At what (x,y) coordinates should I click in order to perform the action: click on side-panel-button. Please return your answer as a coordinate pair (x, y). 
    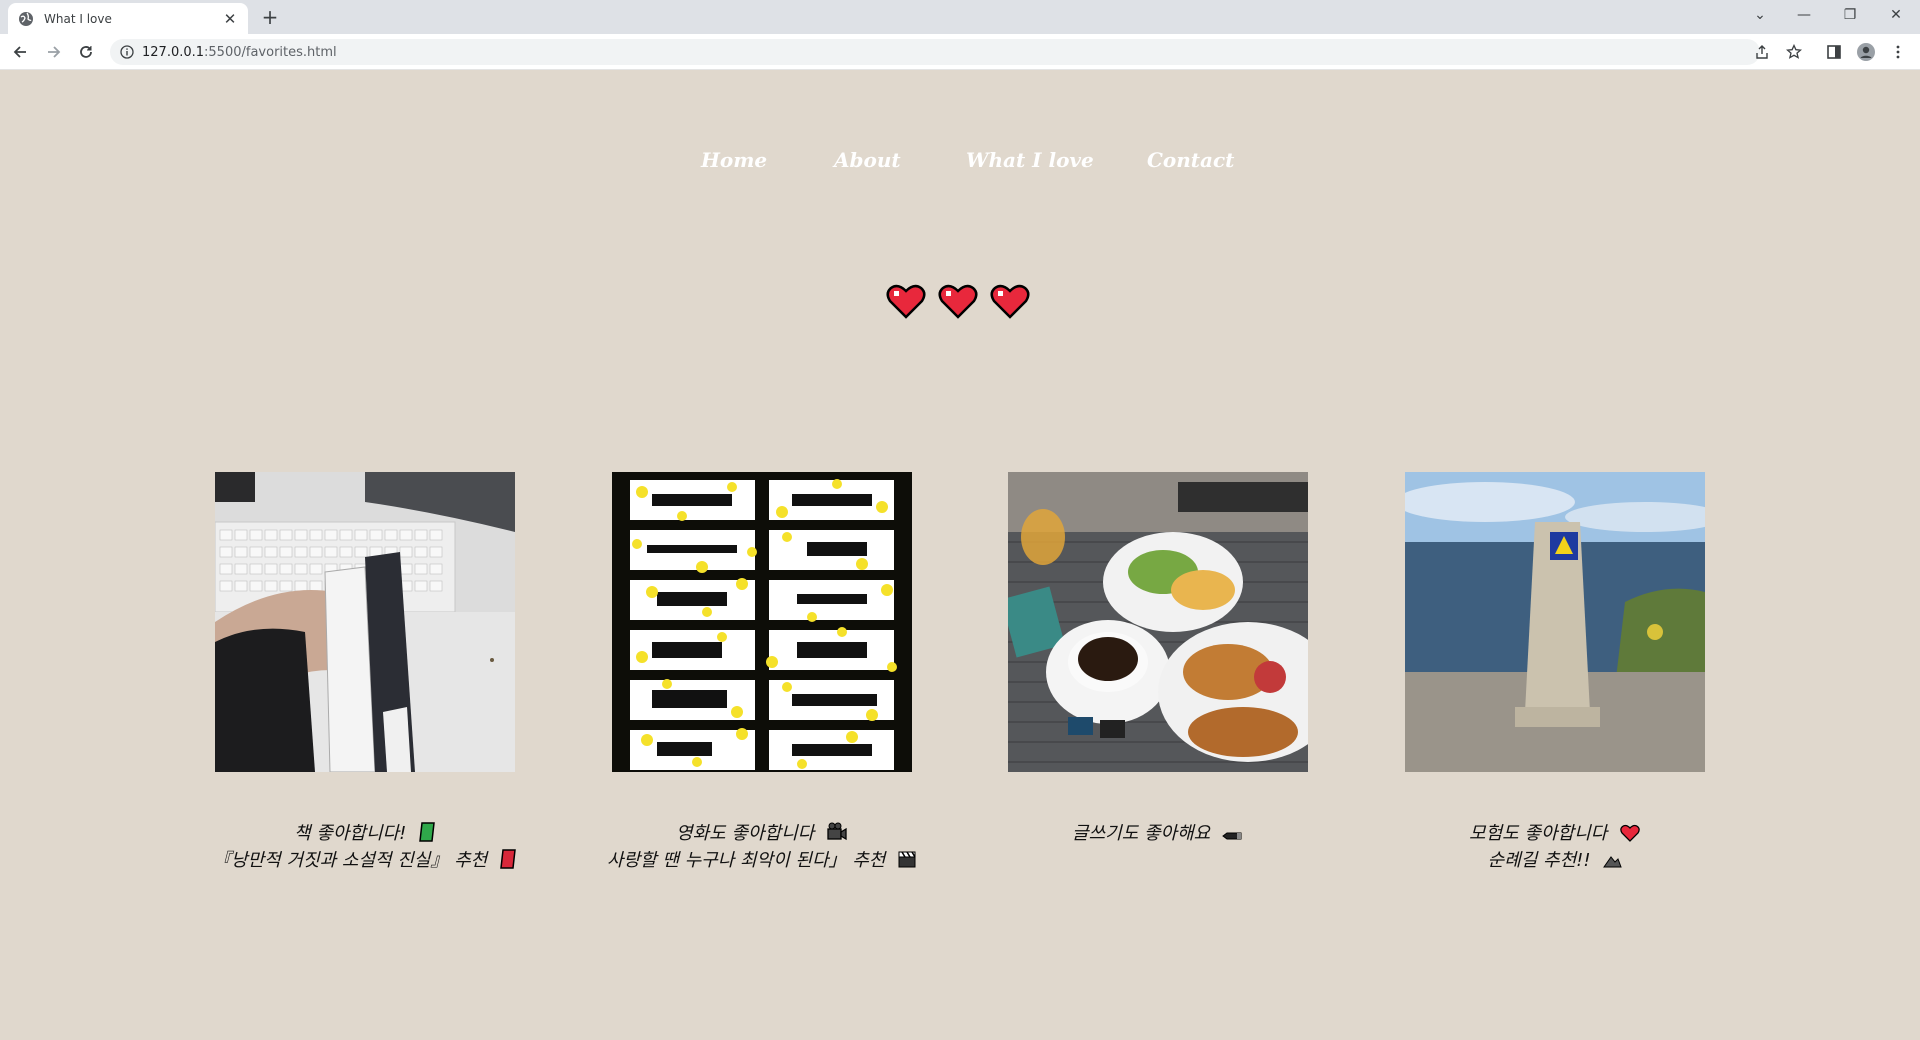
    Looking at the image, I should click on (1834, 52).